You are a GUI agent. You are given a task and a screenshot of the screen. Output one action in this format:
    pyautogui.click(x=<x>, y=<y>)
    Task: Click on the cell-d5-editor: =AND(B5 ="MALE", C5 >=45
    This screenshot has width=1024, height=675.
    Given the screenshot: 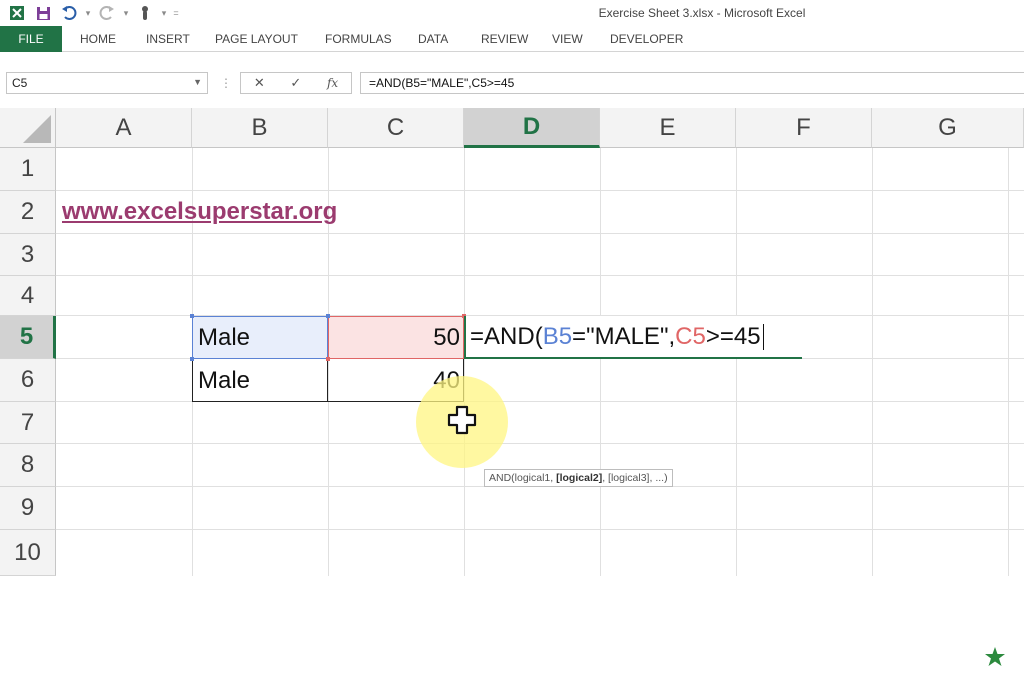 What is the action you would take?
    pyautogui.click(x=633, y=337)
    